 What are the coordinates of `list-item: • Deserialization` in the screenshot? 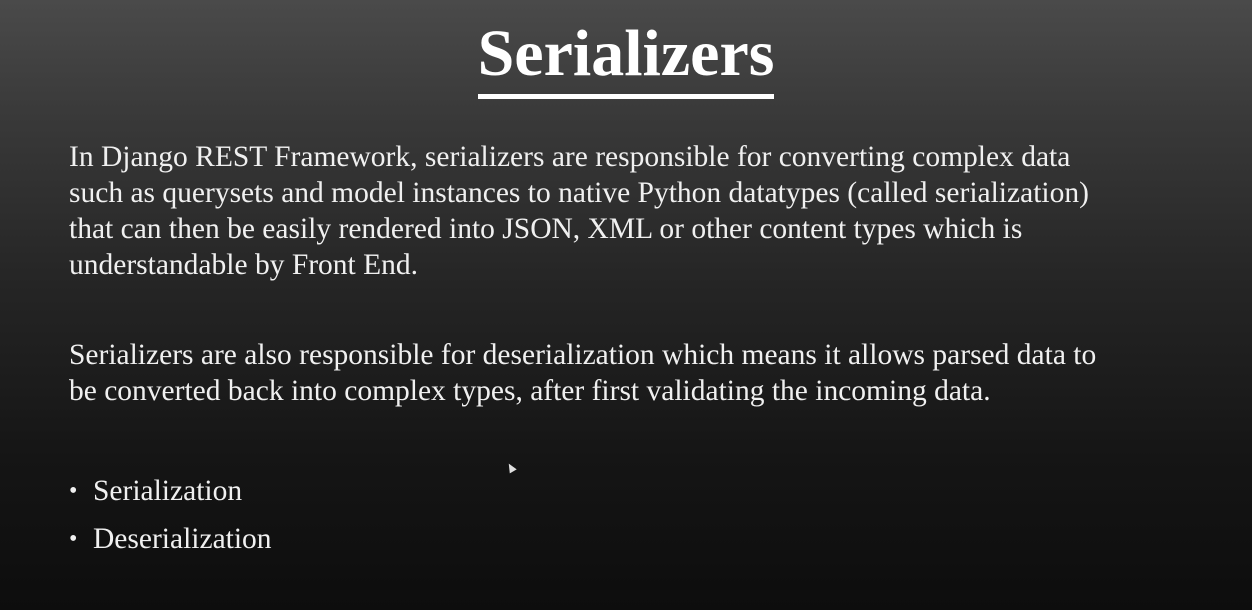 It's located at (170, 539).